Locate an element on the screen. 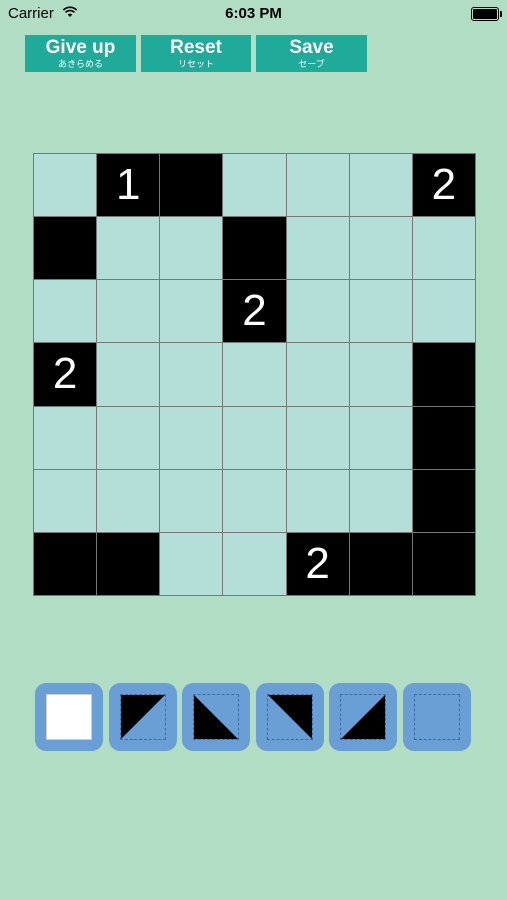 This screenshot has width=507, height=900. board-cell-r6-c6 is located at coordinates (380, 500).